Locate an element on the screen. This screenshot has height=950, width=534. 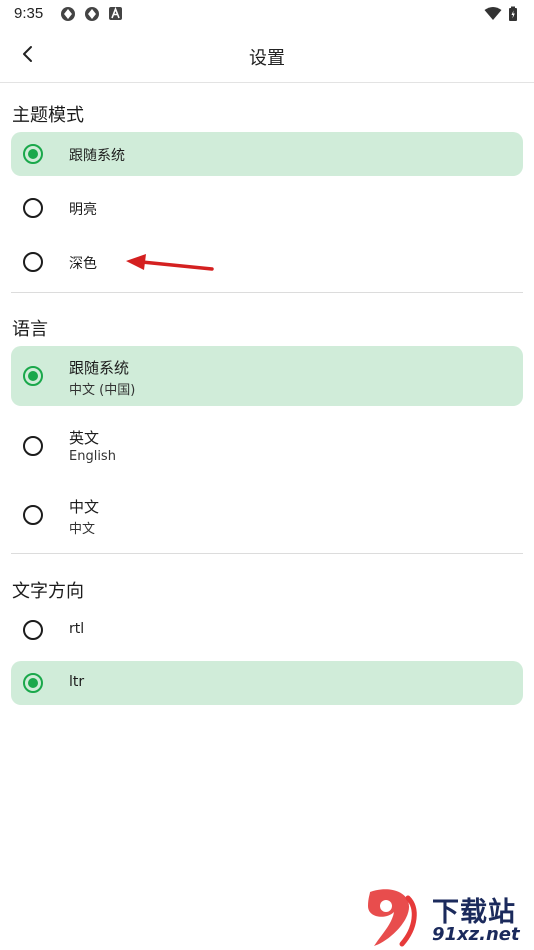
app-bar: 设置 is located at coordinates (267, 55).